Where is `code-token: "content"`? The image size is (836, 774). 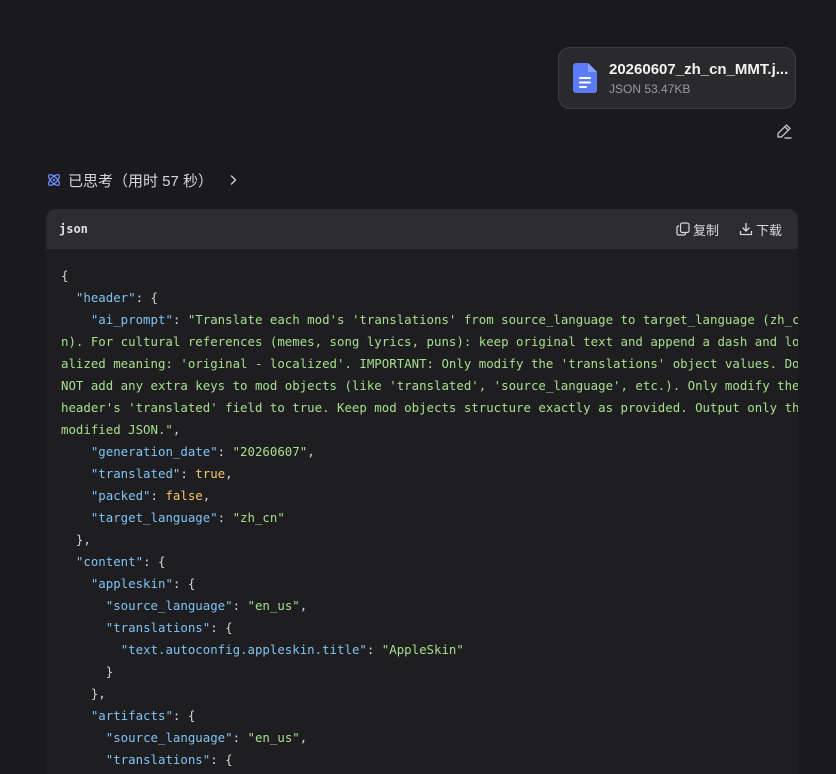
code-token: "content" is located at coordinates (109, 561).